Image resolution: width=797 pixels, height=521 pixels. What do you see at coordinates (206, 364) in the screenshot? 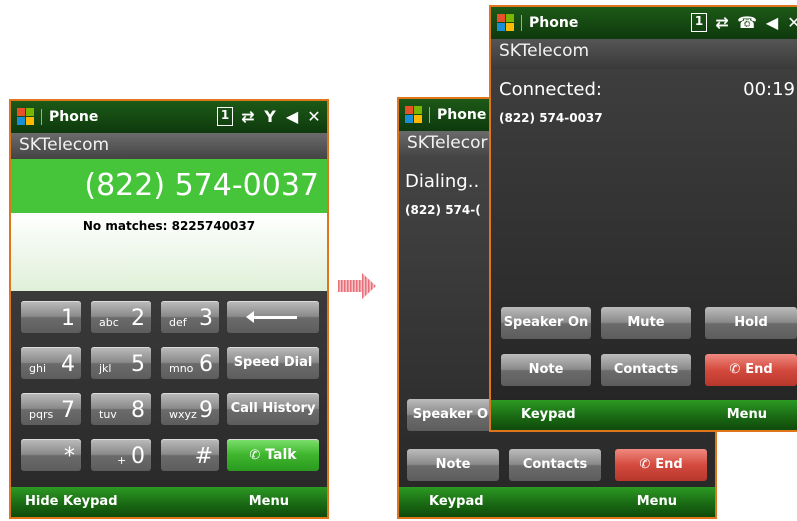
I see `key-digit: 6` at bounding box center [206, 364].